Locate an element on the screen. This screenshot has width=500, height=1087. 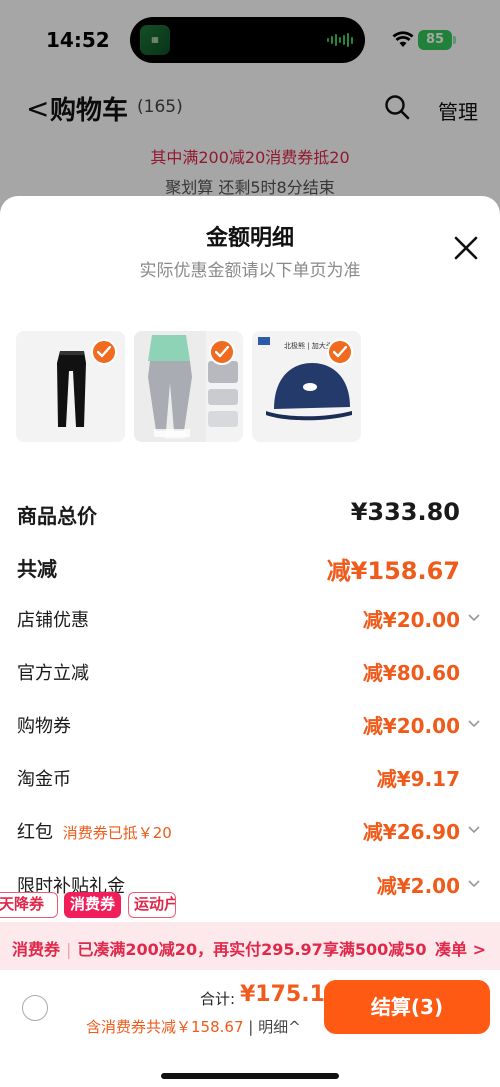
detail-sep: | is located at coordinates (253, 1027).